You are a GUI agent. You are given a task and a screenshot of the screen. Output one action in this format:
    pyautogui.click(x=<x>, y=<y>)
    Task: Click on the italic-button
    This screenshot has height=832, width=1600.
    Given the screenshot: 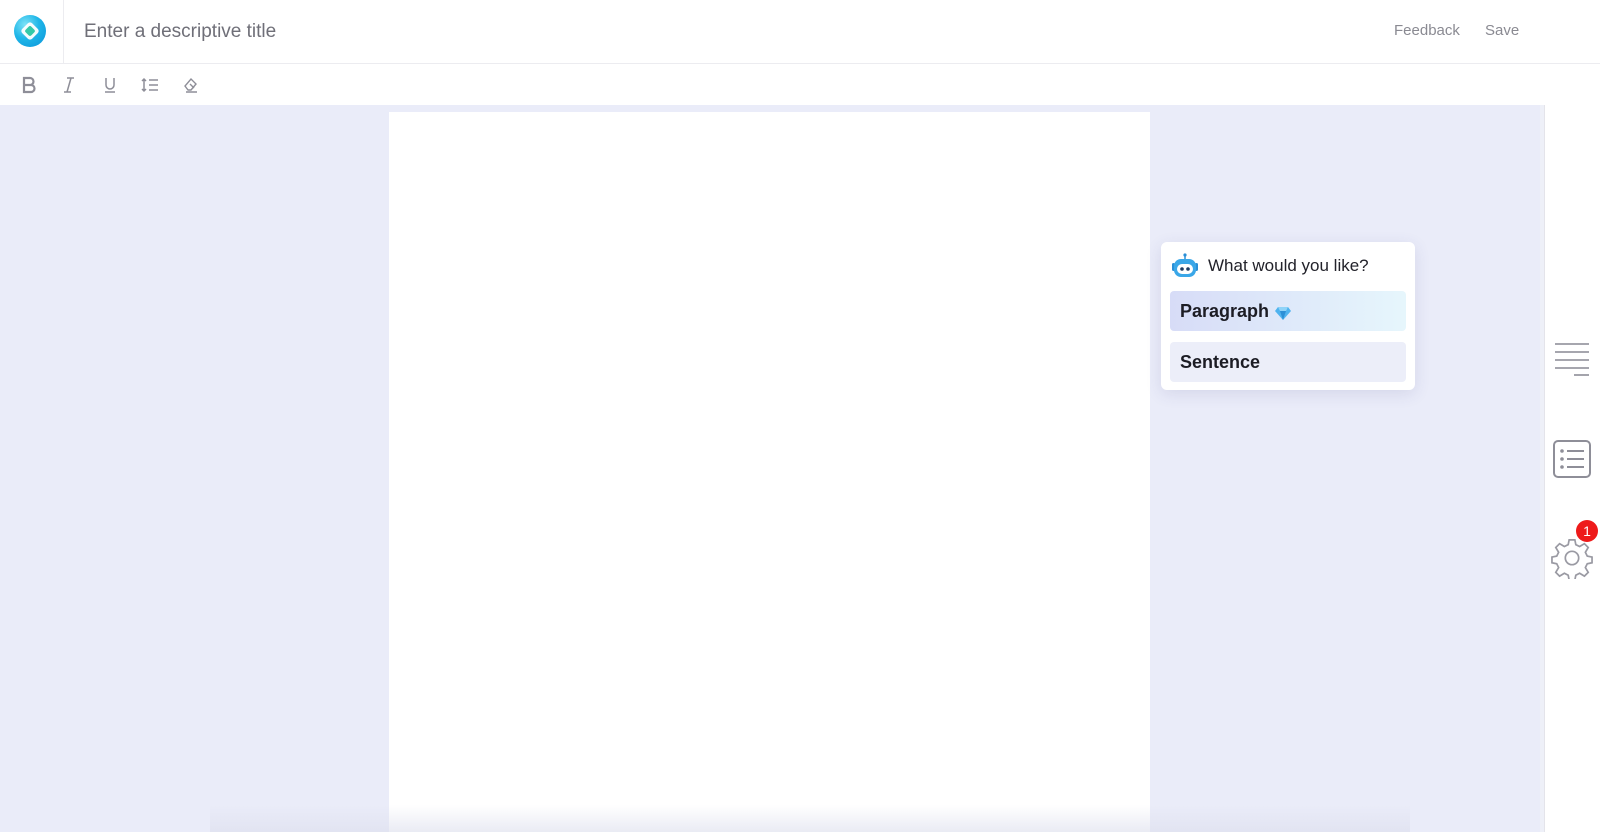 What is the action you would take?
    pyautogui.click(x=69, y=85)
    